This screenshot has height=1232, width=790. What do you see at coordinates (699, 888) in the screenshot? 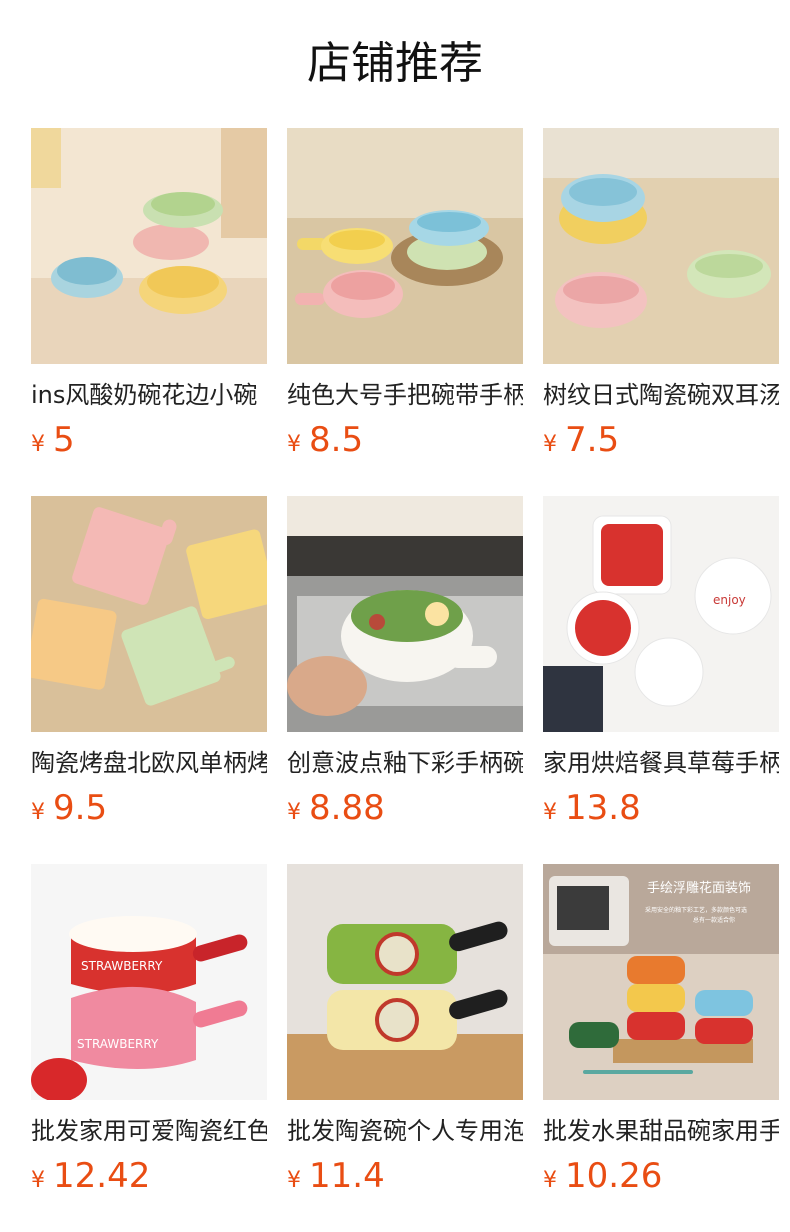
I see `banner-title: 手绘浮雕花面装饰` at bounding box center [699, 888].